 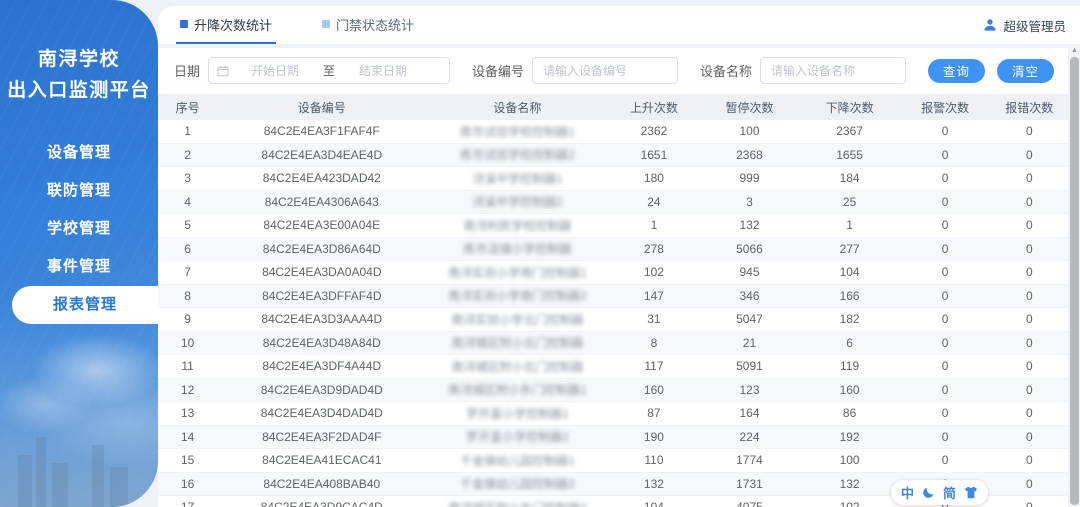 What do you see at coordinates (749, 460) in the screenshot?
I see `cell-pause: 1774` at bounding box center [749, 460].